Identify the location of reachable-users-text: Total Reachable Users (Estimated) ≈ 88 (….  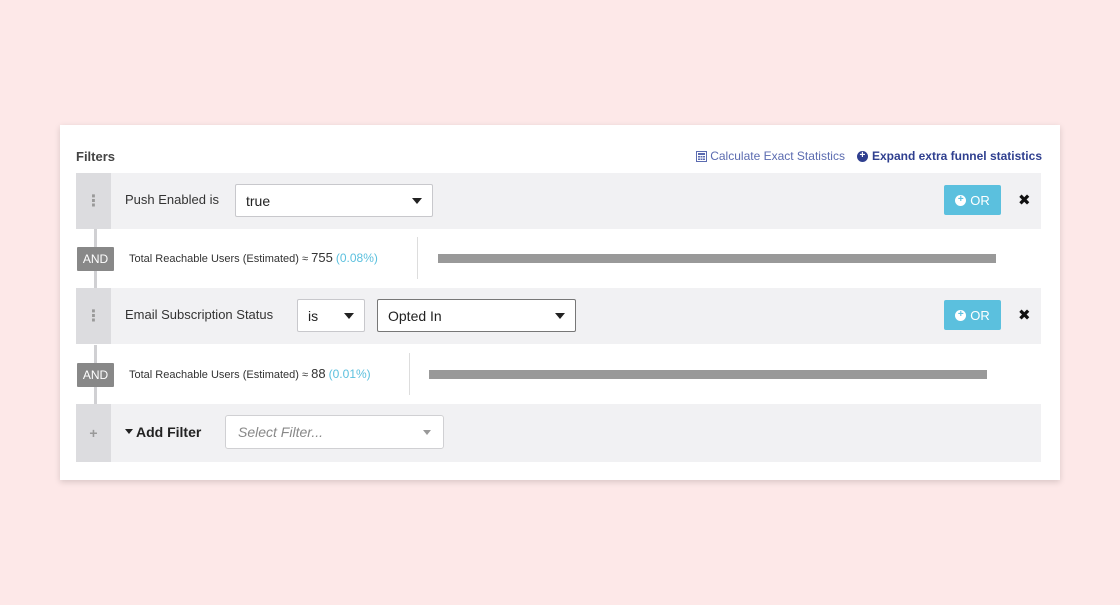
(250, 373).